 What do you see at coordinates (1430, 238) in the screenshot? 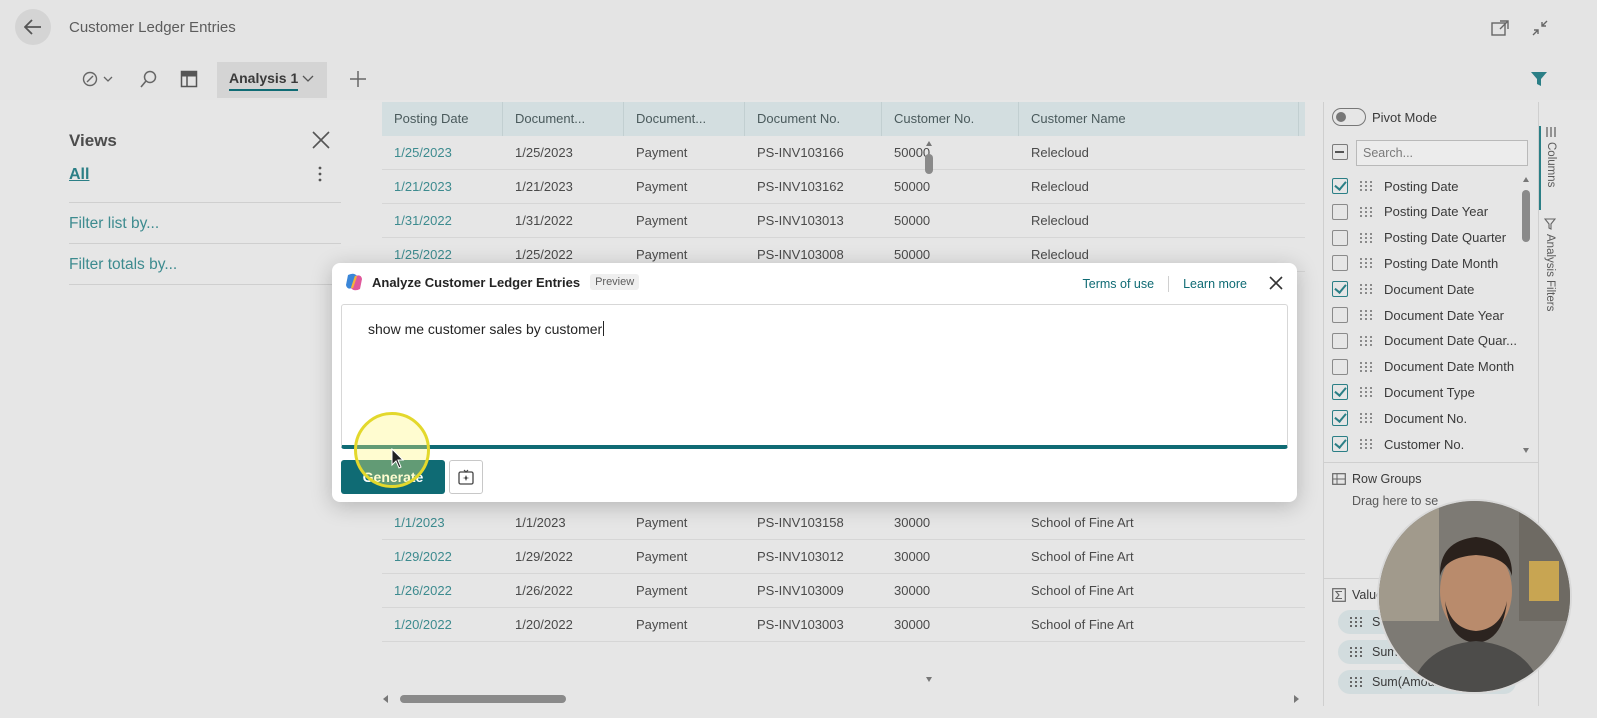
I see `column-item: Posting Date Quarter` at bounding box center [1430, 238].